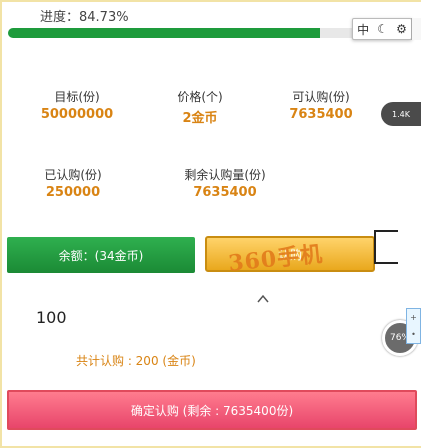 Image resolution: width=421 pixels, height=448 pixels. What do you see at coordinates (212, 410) in the screenshot?
I see `confirm-subscribe-button: 确定认购 (剩余 : 7635400份)` at bounding box center [212, 410].